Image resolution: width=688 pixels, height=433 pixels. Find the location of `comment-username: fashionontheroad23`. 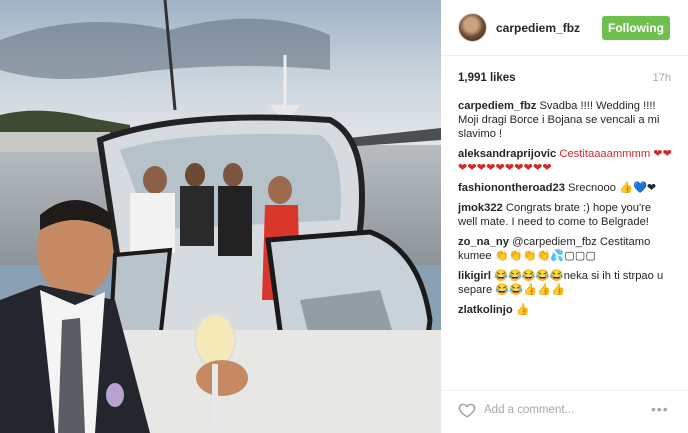

comment-username: fashionontheroad23 is located at coordinates (511, 188).